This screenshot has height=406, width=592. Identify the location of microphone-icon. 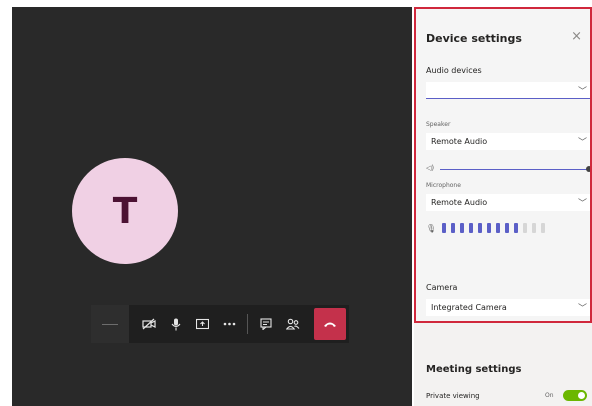
(175, 324).